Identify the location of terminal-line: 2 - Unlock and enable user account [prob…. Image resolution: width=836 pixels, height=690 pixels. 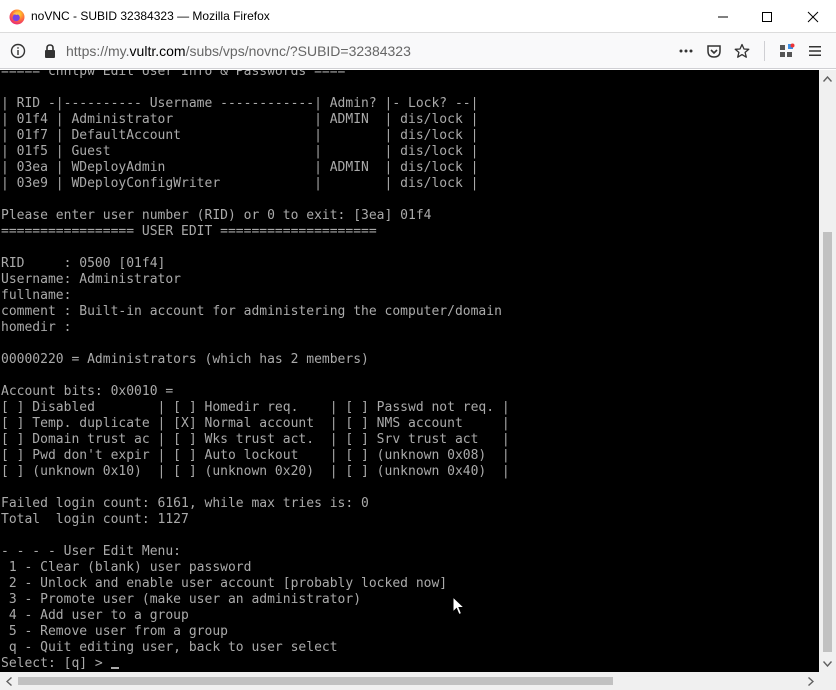
(224, 583).